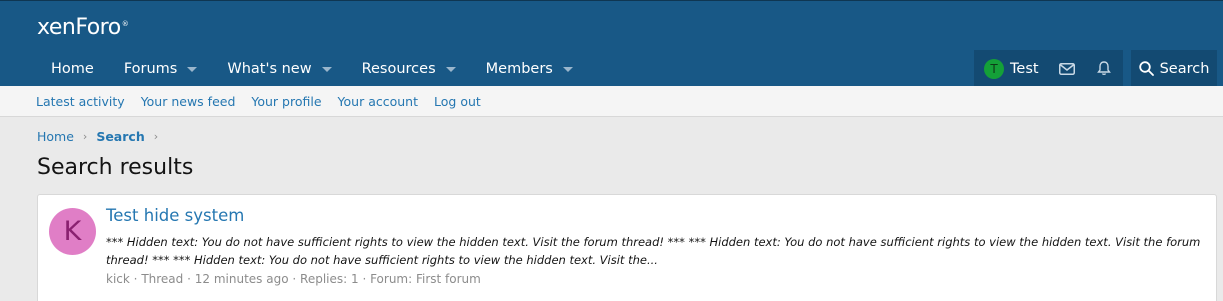  Describe the element at coordinates (529, 69) in the screenshot. I see `nav-tab-members: Members` at that location.